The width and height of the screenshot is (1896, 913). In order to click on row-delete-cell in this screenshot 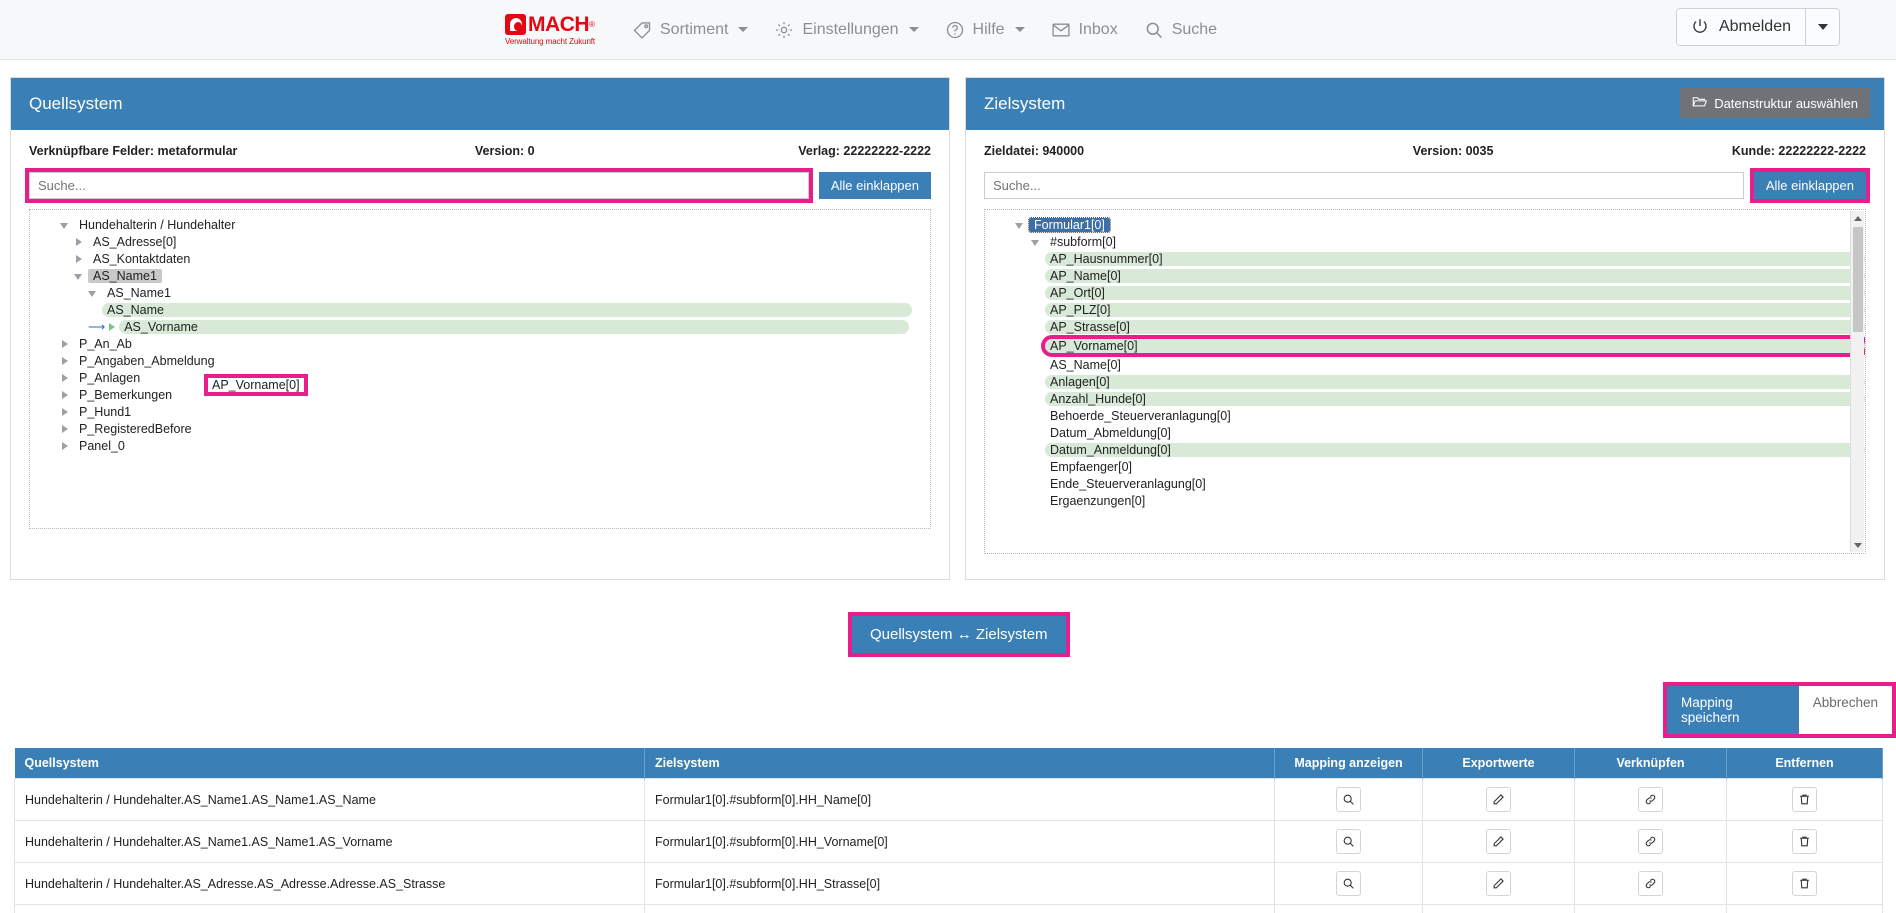, I will do `click(1804, 841)`.